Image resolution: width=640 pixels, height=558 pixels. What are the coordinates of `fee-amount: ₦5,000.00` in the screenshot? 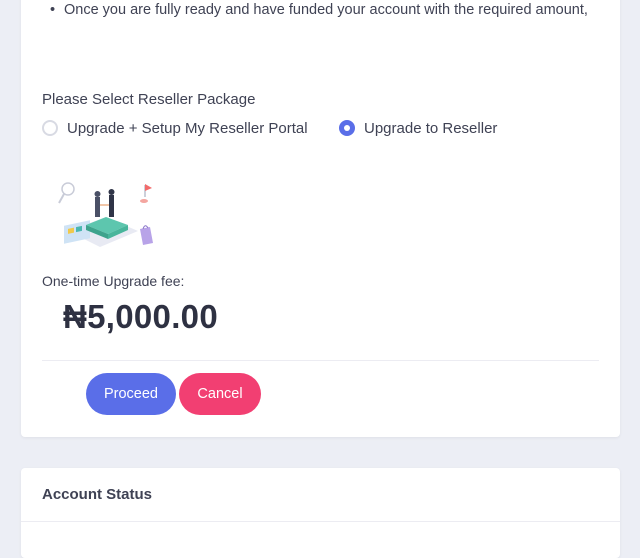 It's located at (140, 316).